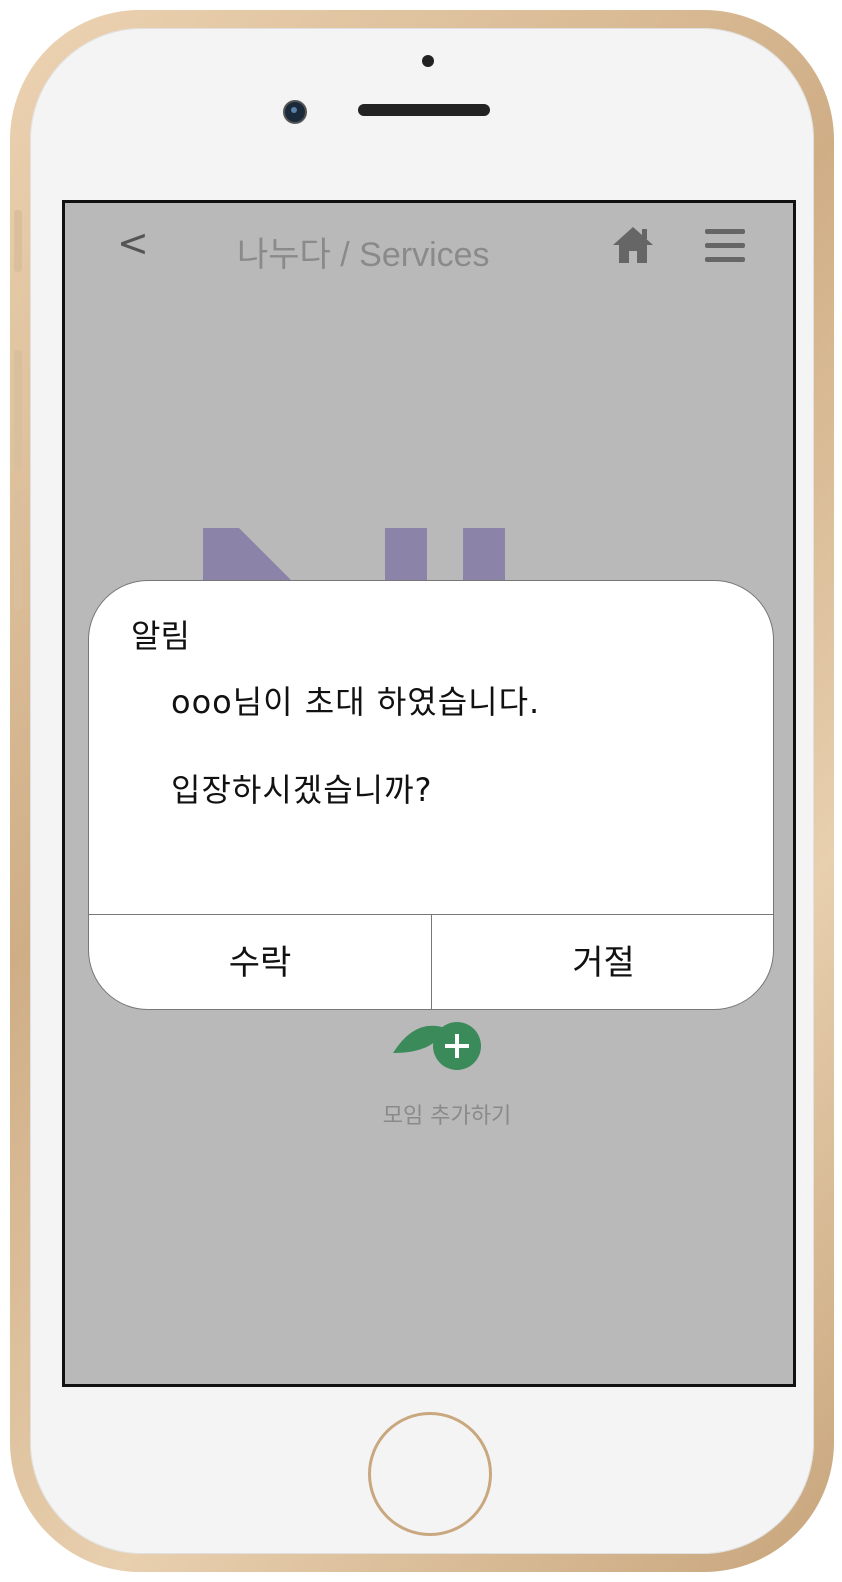 This screenshot has height=1582, width=842. What do you see at coordinates (725, 246) in the screenshot?
I see `hamburger-menu-icon` at bounding box center [725, 246].